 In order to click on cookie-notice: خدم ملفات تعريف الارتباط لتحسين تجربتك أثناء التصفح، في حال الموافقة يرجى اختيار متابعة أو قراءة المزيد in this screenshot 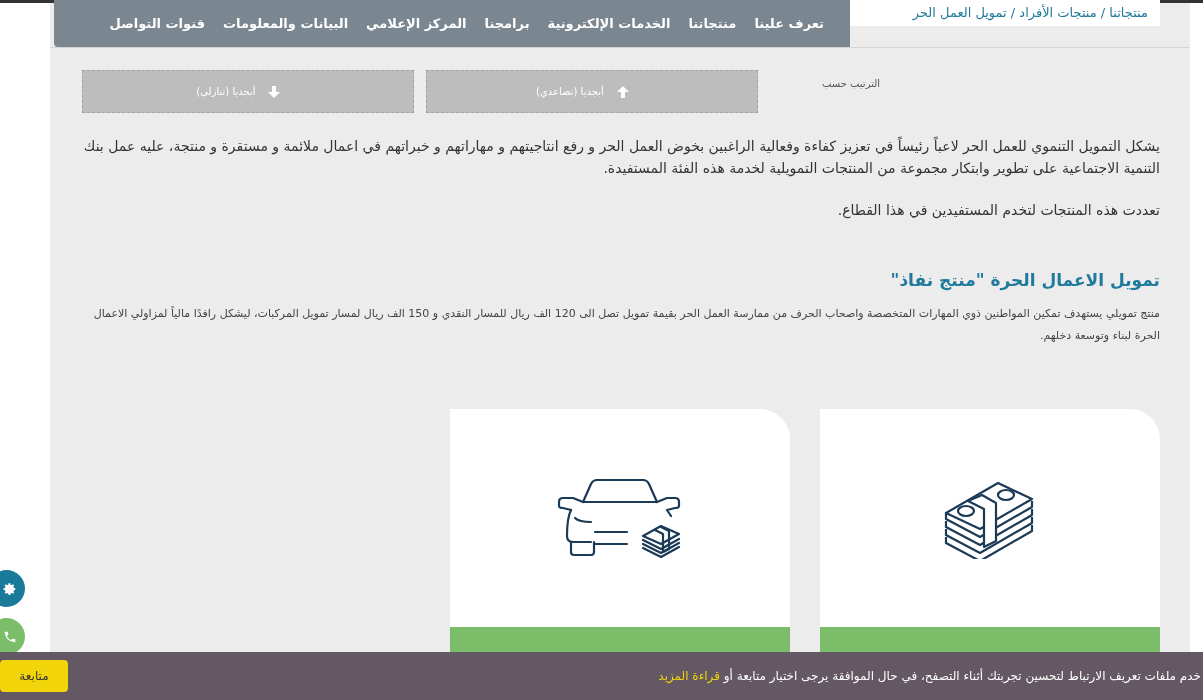, I will do `click(929, 676)`.